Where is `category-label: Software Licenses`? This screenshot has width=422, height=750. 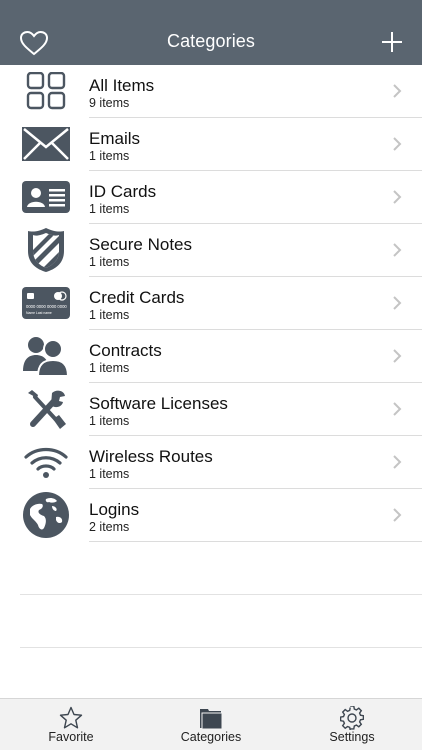
category-label: Software Licenses is located at coordinates (158, 403).